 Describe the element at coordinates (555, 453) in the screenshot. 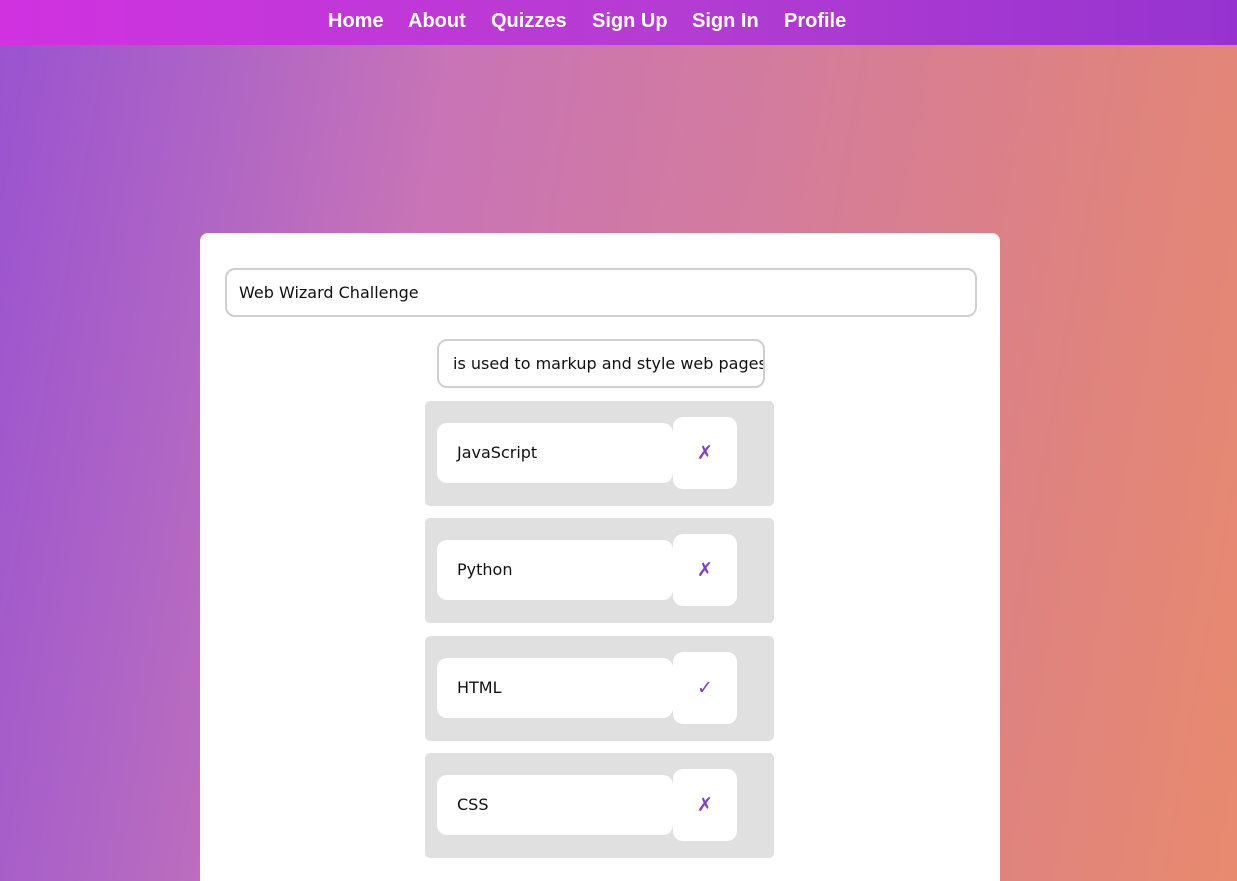

I see `answer-text-field: JavaScript` at that location.